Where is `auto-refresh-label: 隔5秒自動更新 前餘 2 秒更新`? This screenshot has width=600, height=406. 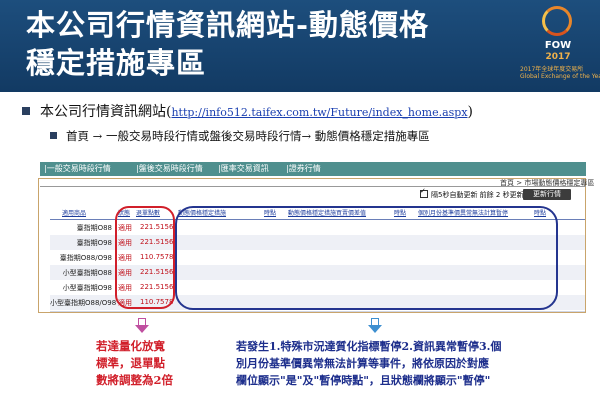
auto-refresh-label: 隔5秒自動更新 前餘 2 秒更新 is located at coordinates (477, 195).